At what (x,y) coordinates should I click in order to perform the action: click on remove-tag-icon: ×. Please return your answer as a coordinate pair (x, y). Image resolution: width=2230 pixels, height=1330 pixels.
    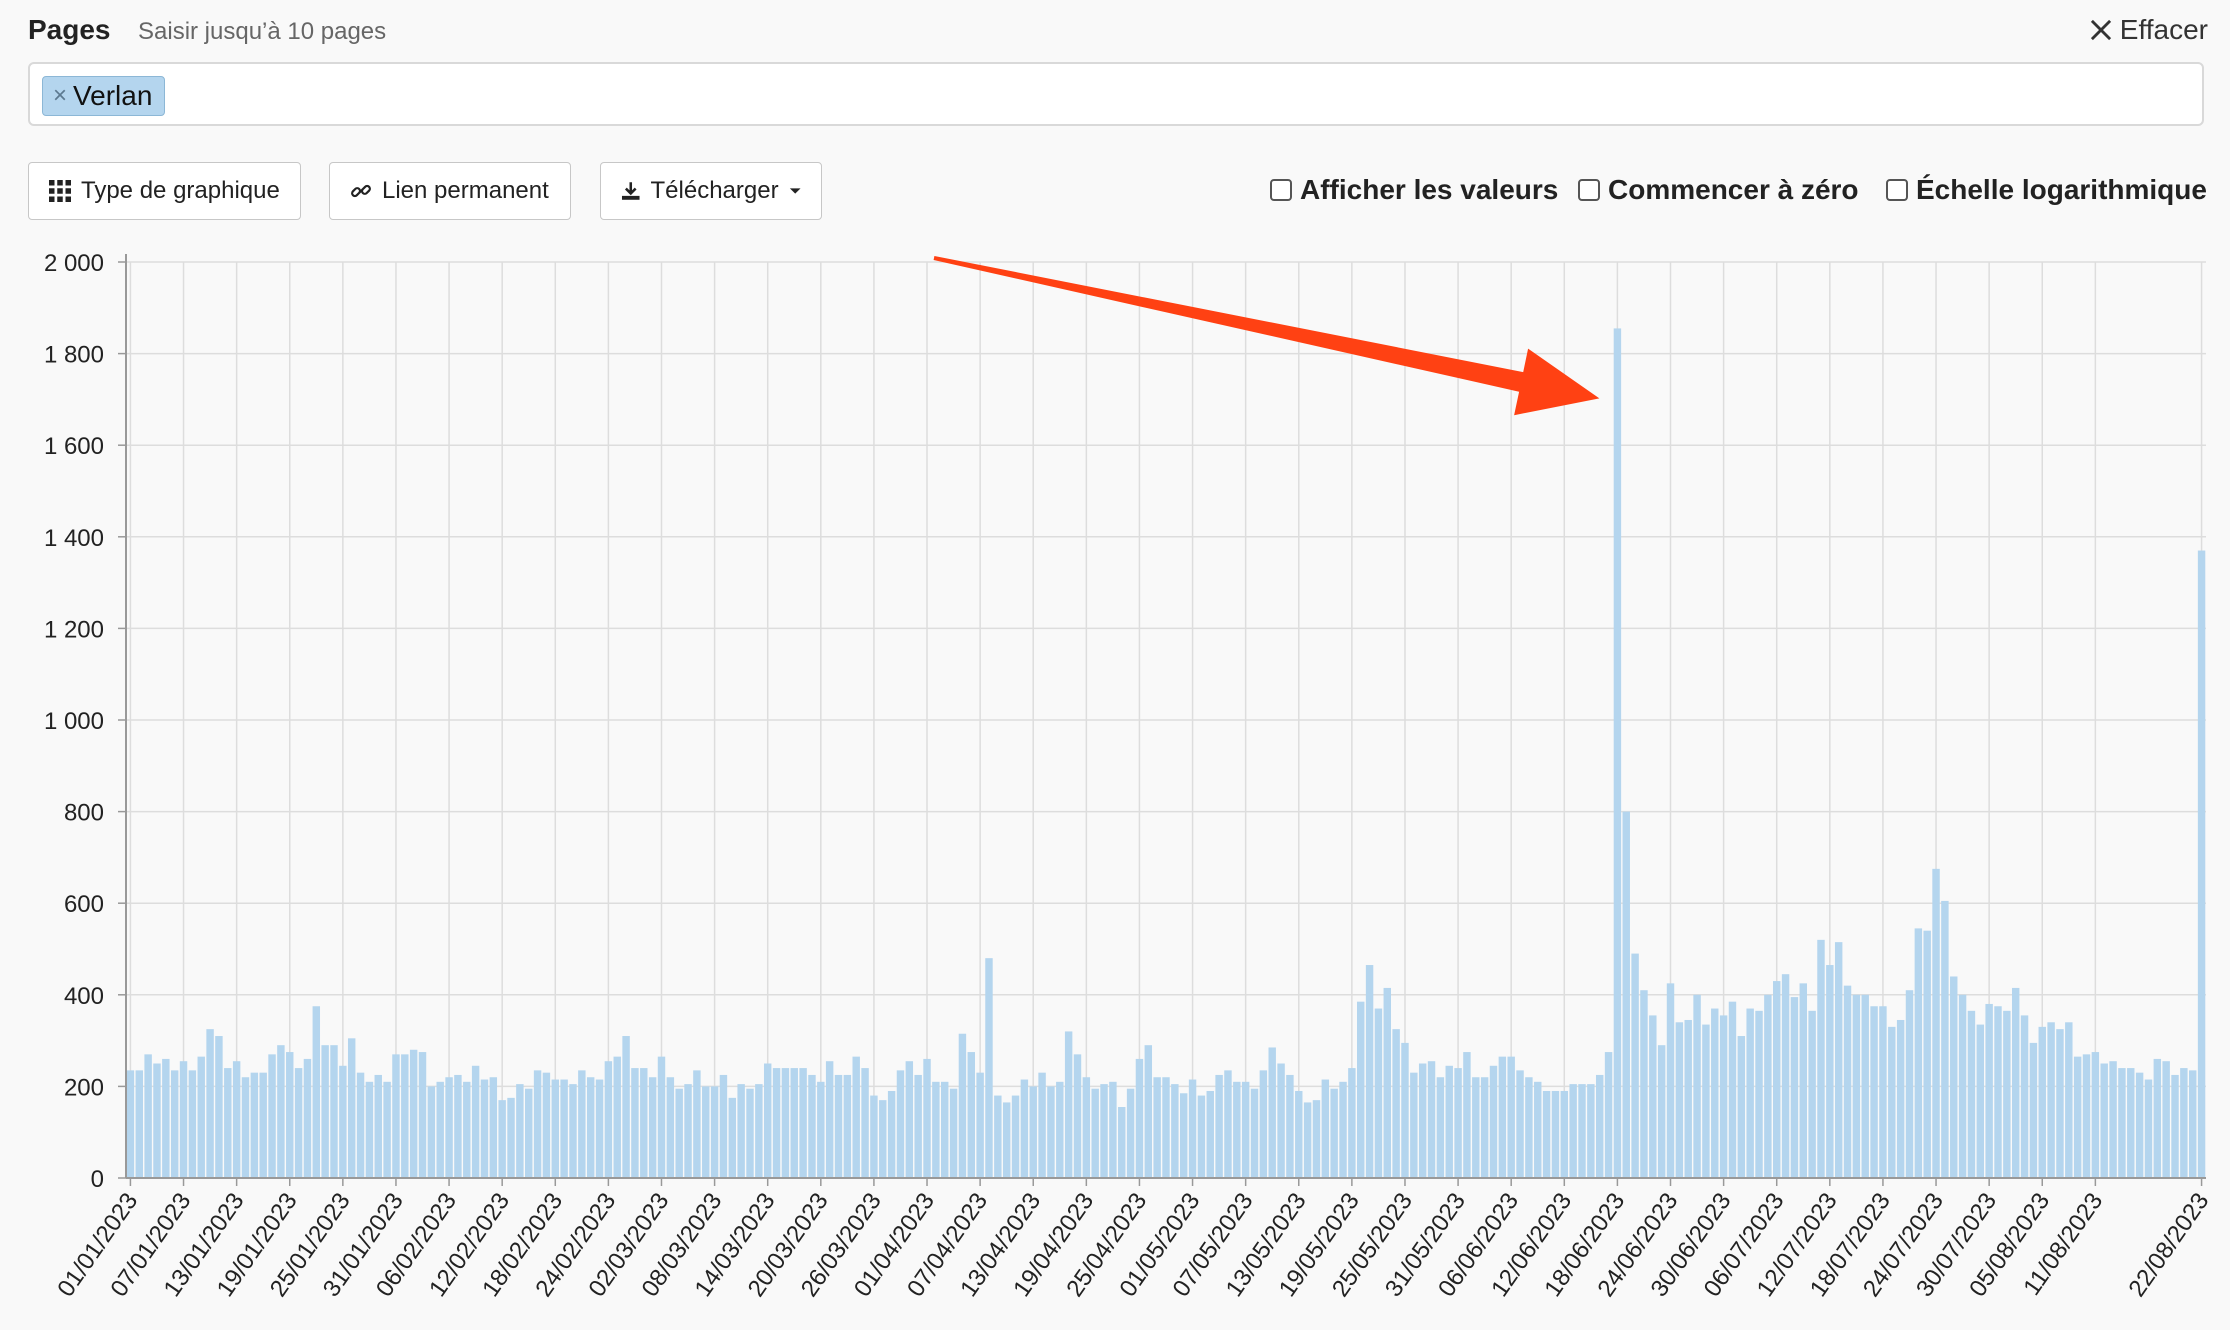
    Looking at the image, I should click on (60, 96).